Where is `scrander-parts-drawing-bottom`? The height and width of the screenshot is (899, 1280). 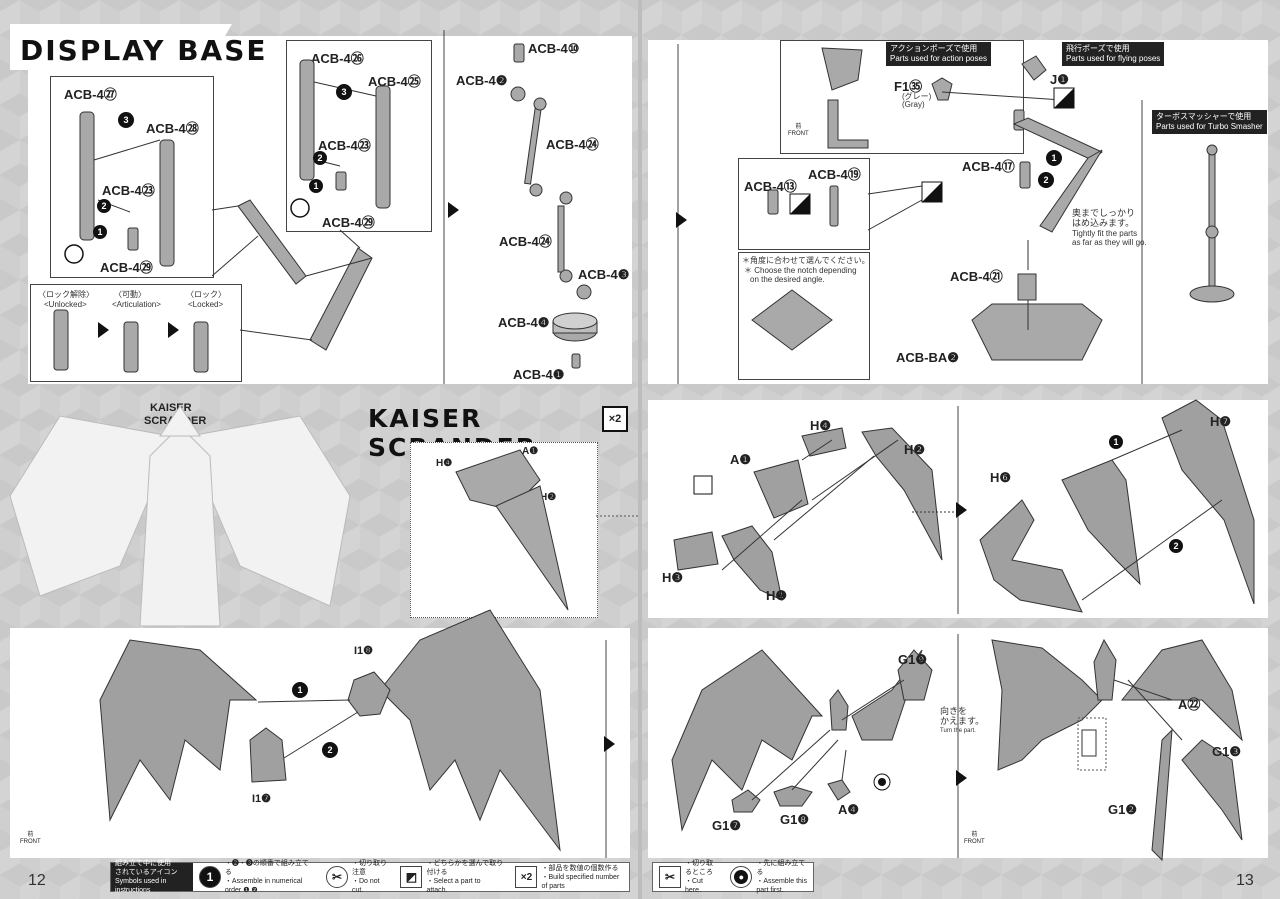
scrander-parts-drawing-bottom is located at coordinates (957, 748).